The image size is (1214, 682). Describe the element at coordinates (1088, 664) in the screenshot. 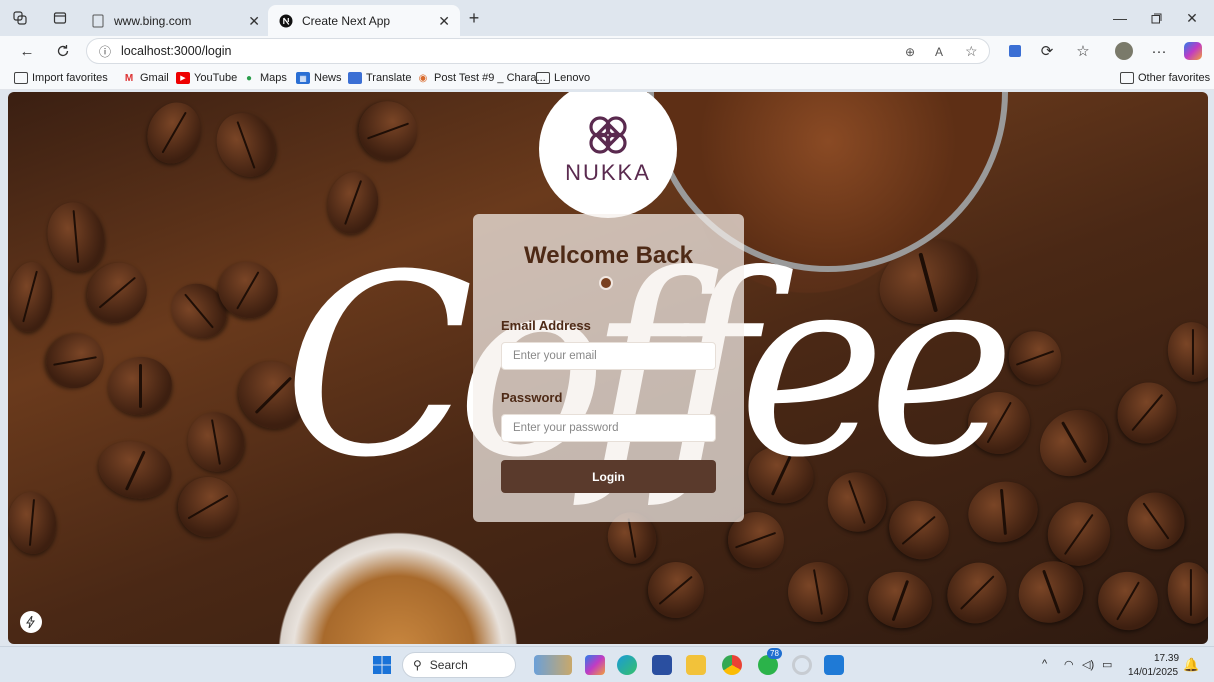

I see `volume-icon: ◁)` at that location.